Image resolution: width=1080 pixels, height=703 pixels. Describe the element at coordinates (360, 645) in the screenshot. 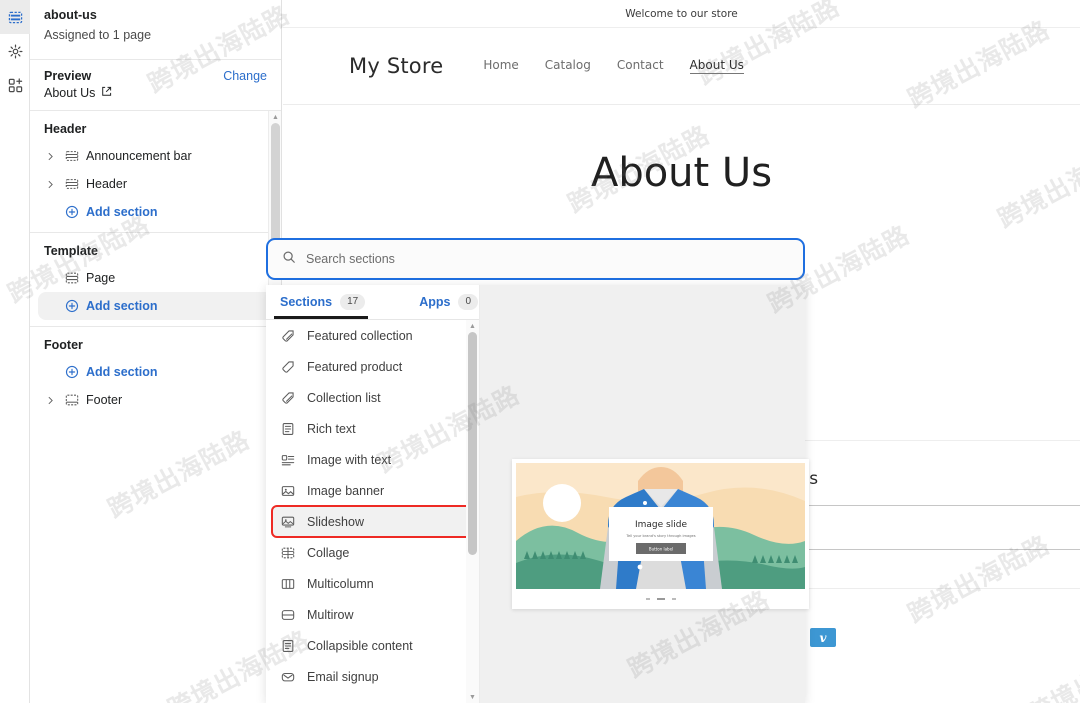

I see `section-option-label: Collapsible content` at that location.